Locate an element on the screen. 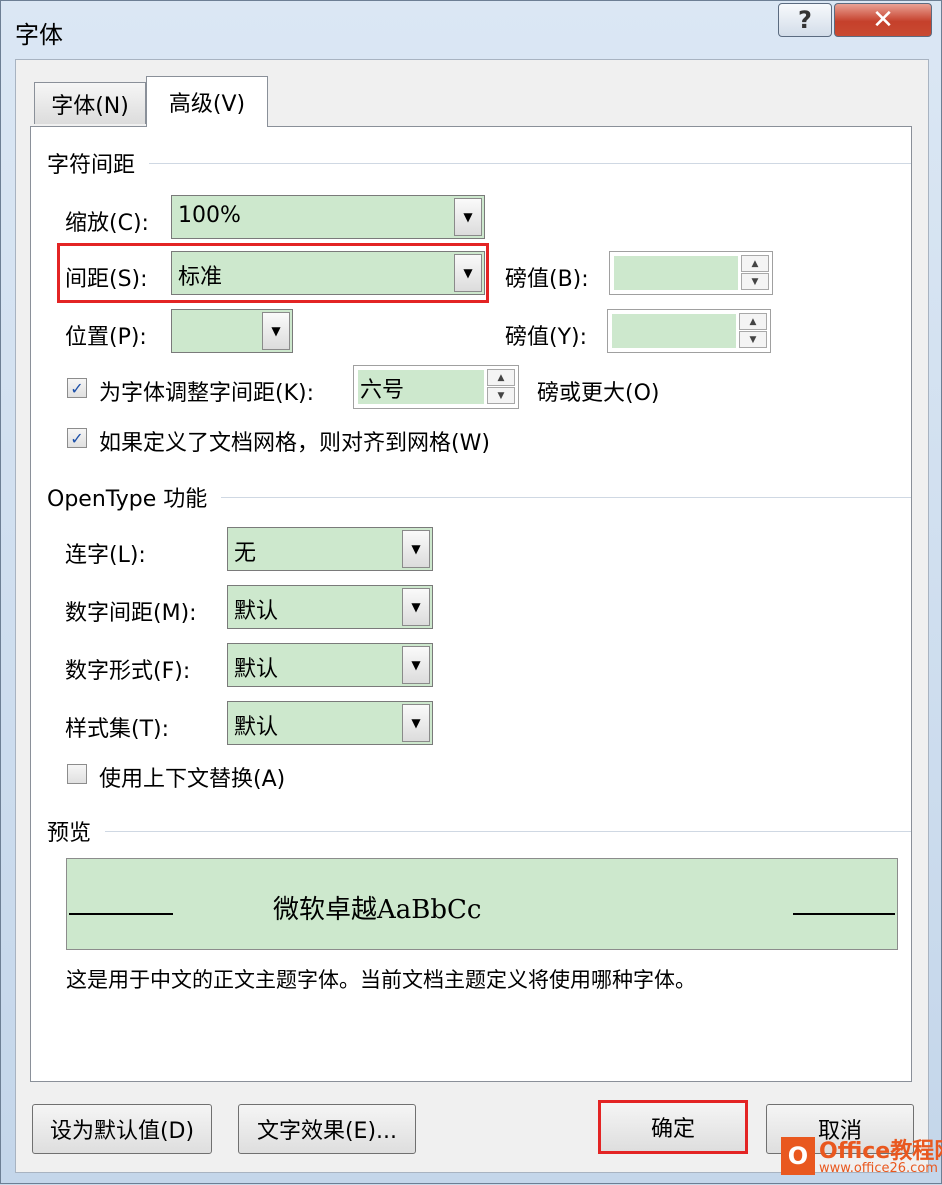 The width and height of the screenshot is (942, 1185). kerning-checkbox: ✓ is located at coordinates (77, 388).